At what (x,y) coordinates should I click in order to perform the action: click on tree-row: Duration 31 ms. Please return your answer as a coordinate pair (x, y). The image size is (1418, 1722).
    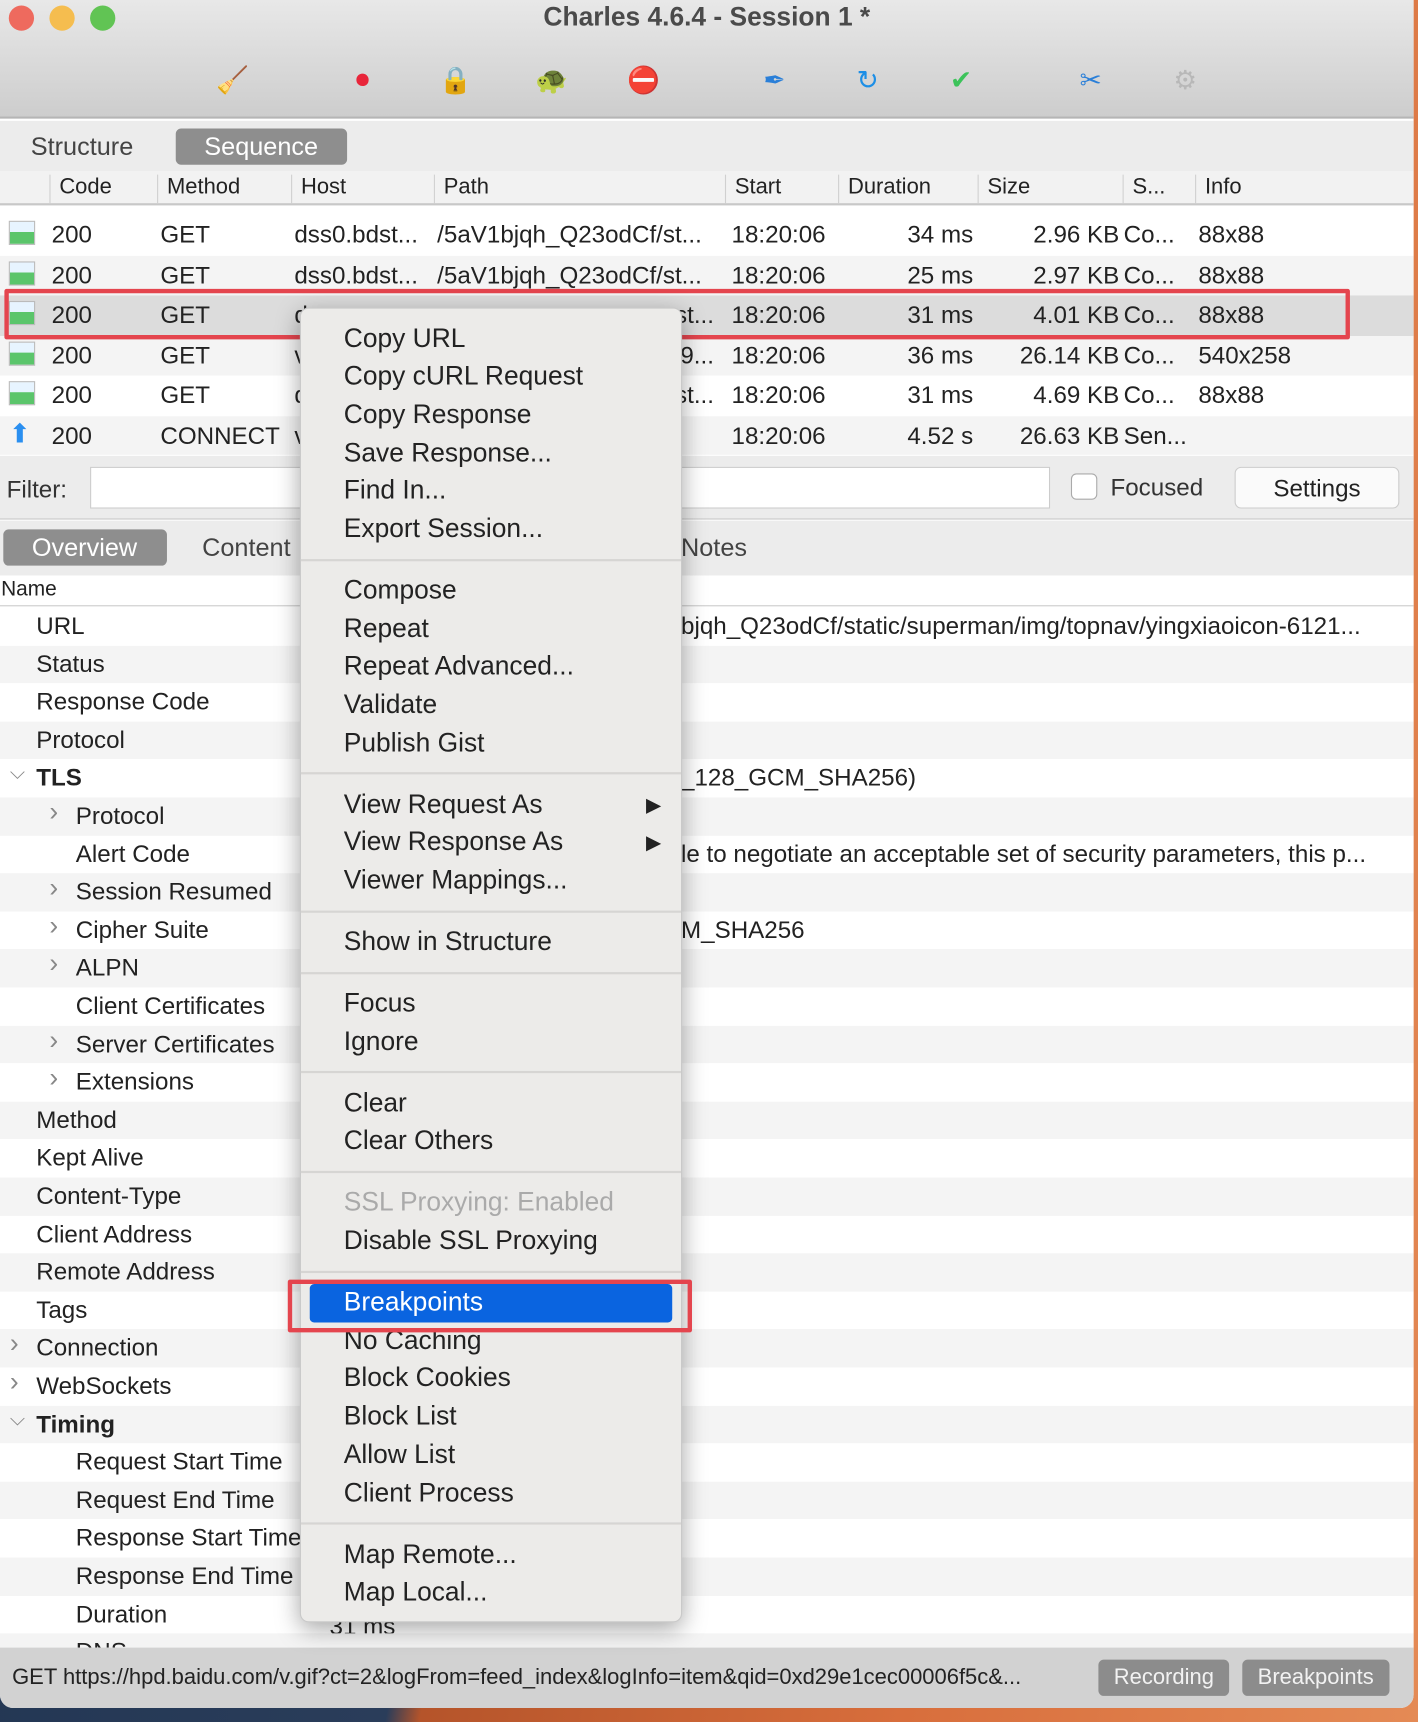
    Looking at the image, I should click on (707, 1617).